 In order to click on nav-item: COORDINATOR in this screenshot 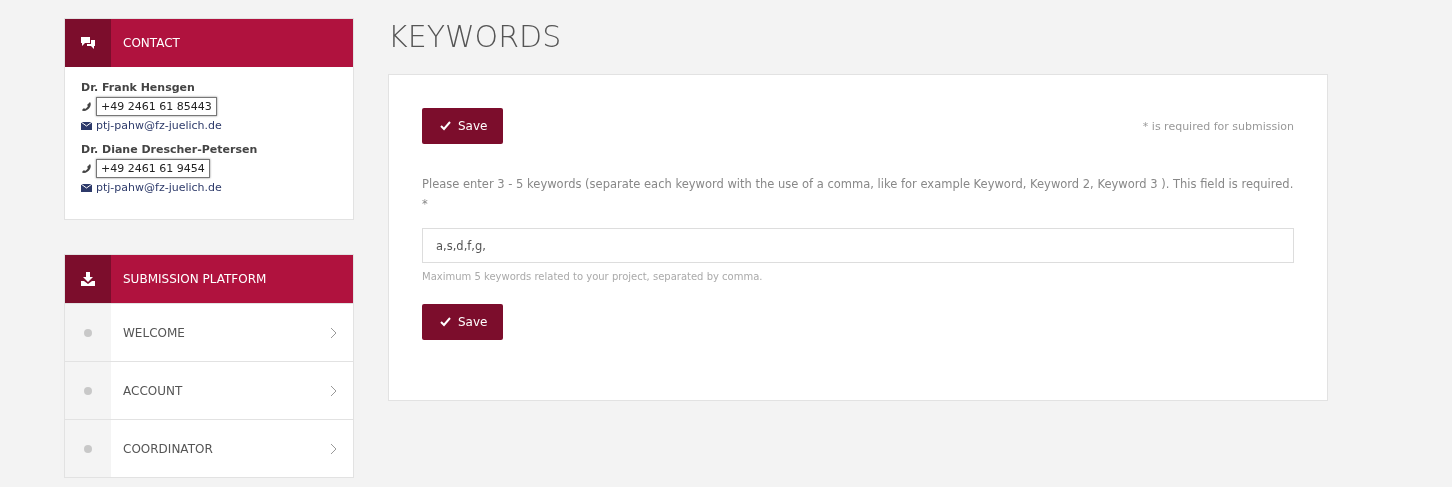, I will do `click(209, 448)`.